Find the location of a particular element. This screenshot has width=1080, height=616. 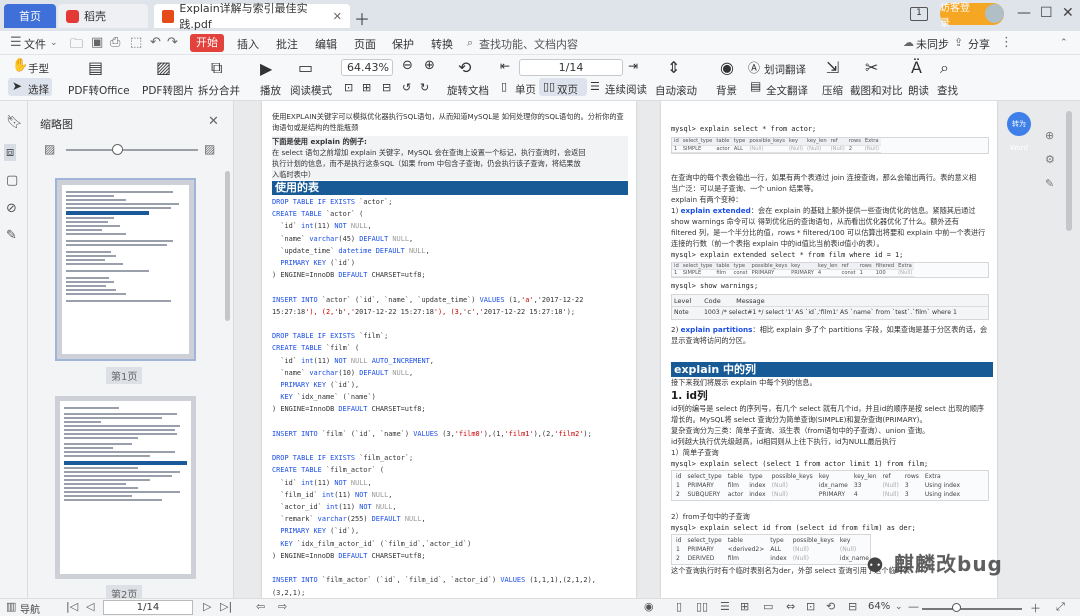

full-translate-button: 全文翻译 is located at coordinates (787, 90).